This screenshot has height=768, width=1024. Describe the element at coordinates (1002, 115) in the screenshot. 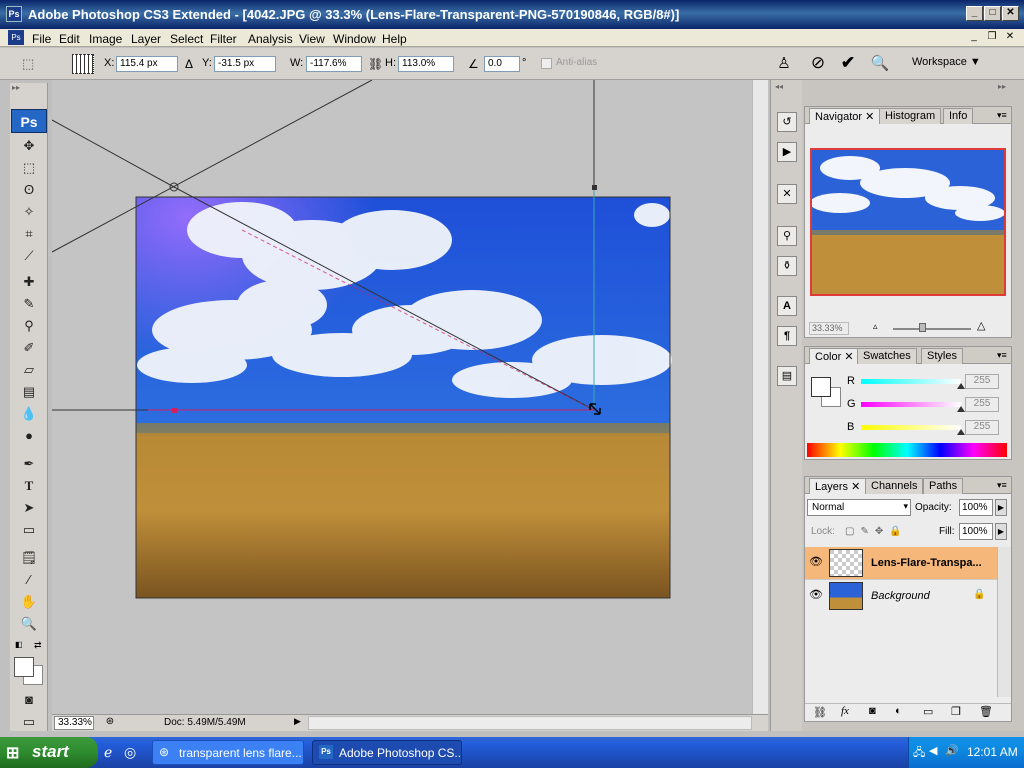

I see `panel-menu-icon: ▾≡` at that location.